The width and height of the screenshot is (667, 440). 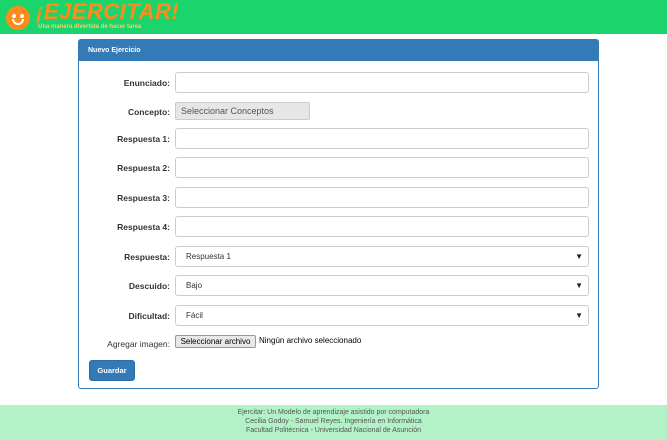 I want to click on select-concepts-button: Seleccionar Conceptos, so click(x=242, y=111).